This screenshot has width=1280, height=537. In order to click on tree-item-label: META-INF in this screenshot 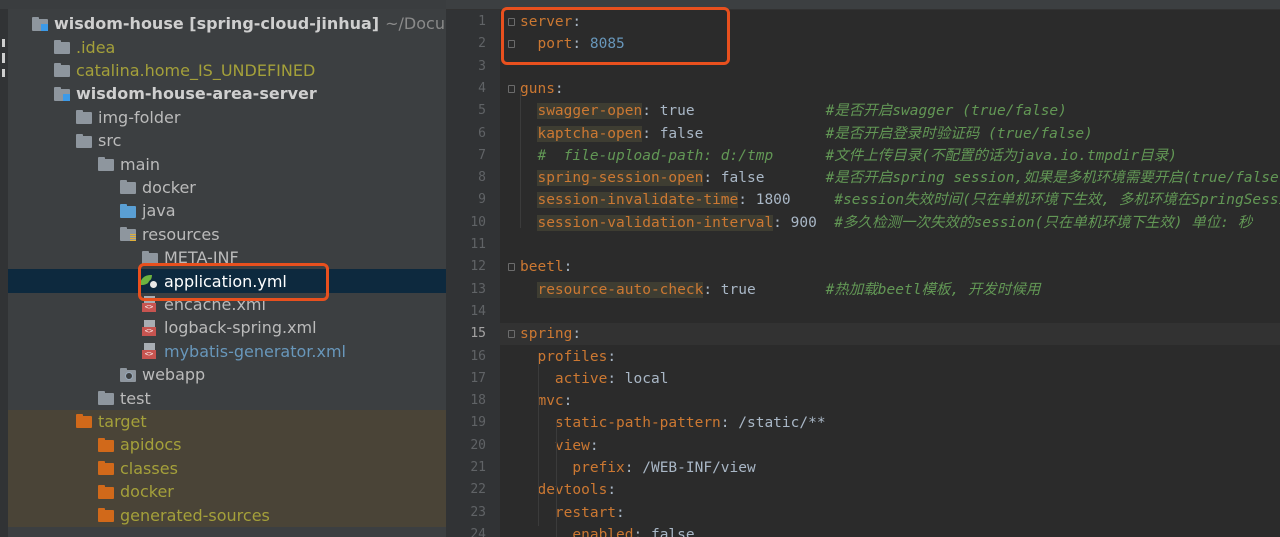, I will do `click(201, 258)`.